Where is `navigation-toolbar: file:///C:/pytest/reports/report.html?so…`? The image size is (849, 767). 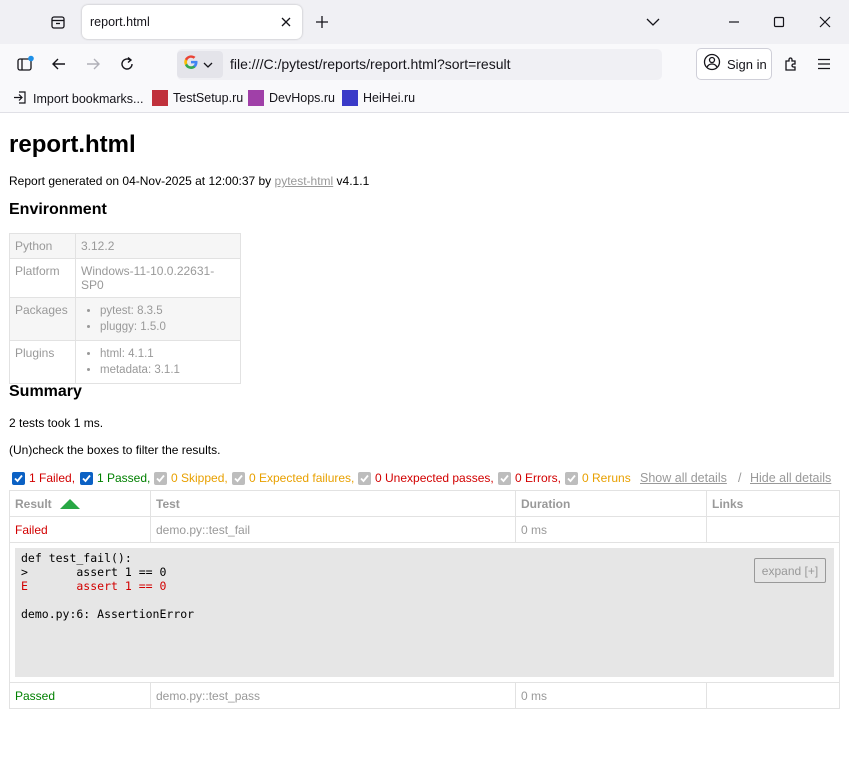
navigation-toolbar: file:///C:/pytest/reports/report.html?so… is located at coordinates (424, 64).